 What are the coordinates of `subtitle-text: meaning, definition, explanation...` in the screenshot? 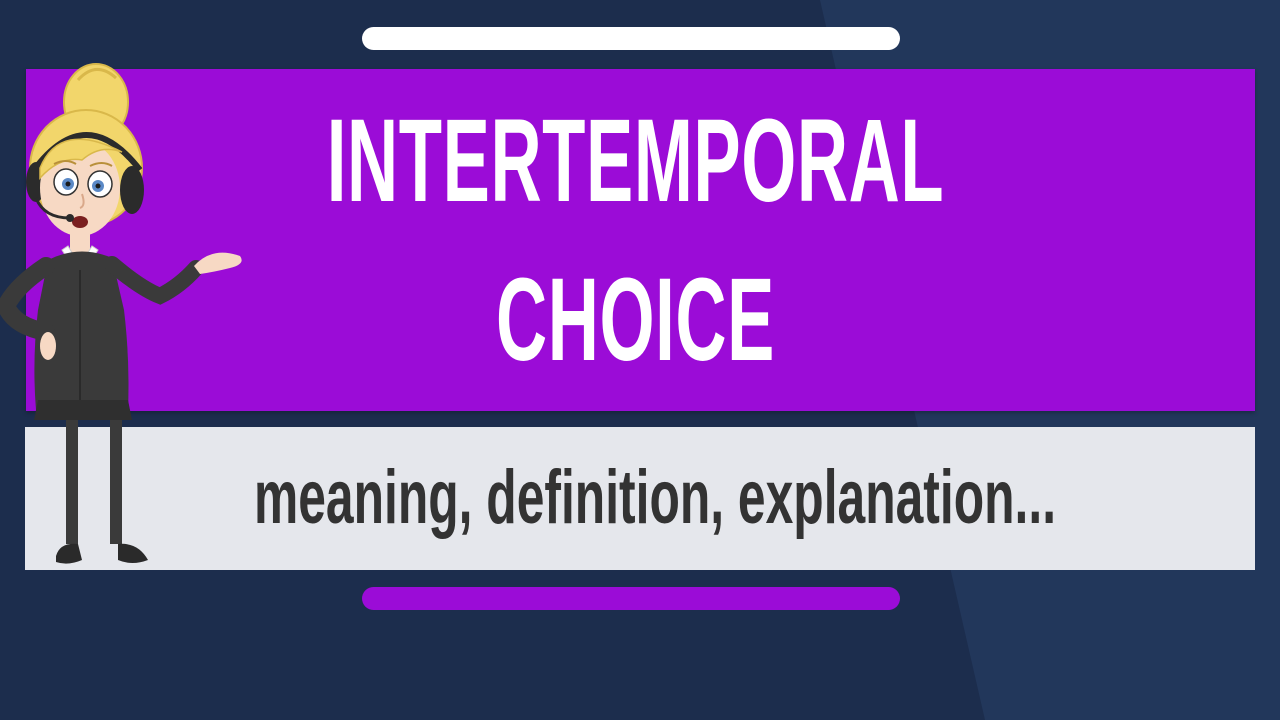 It's located at (655, 497).